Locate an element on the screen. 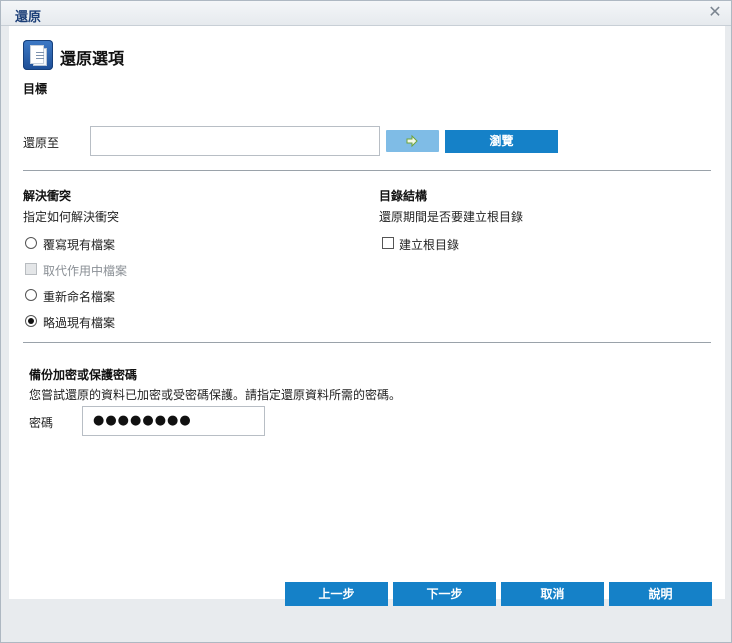 The image size is (732, 643). password-description: 您嘗試還原的資料已加密或受密碼保護。請指定還原資料所需的密碼。 is located at coordinates (215, 395).